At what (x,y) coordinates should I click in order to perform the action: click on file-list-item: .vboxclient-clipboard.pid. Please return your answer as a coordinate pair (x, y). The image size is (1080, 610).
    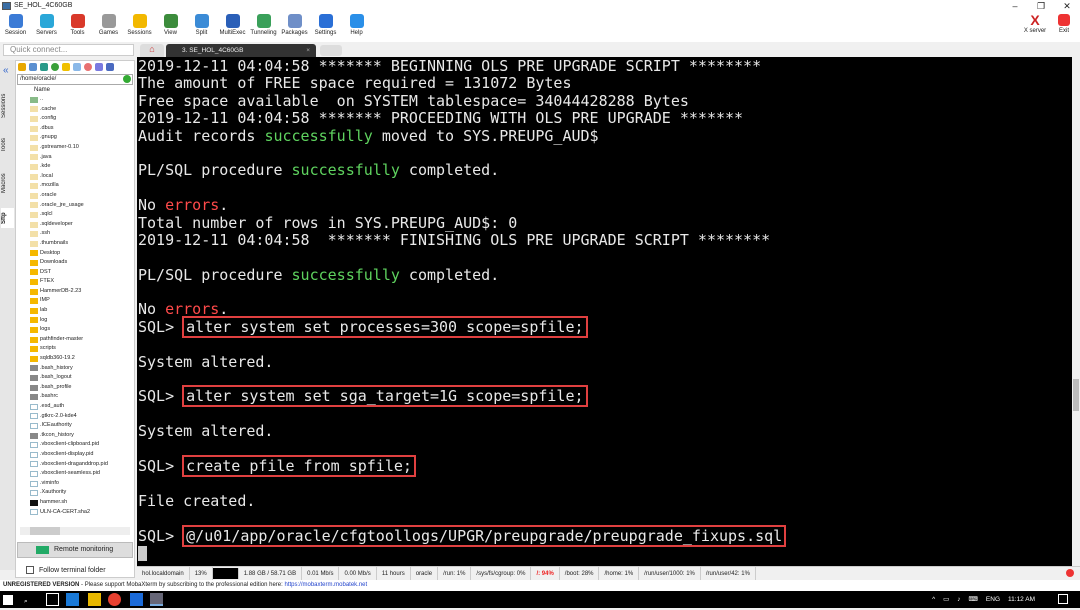
    Looking at the image, I should click on (75, 445).